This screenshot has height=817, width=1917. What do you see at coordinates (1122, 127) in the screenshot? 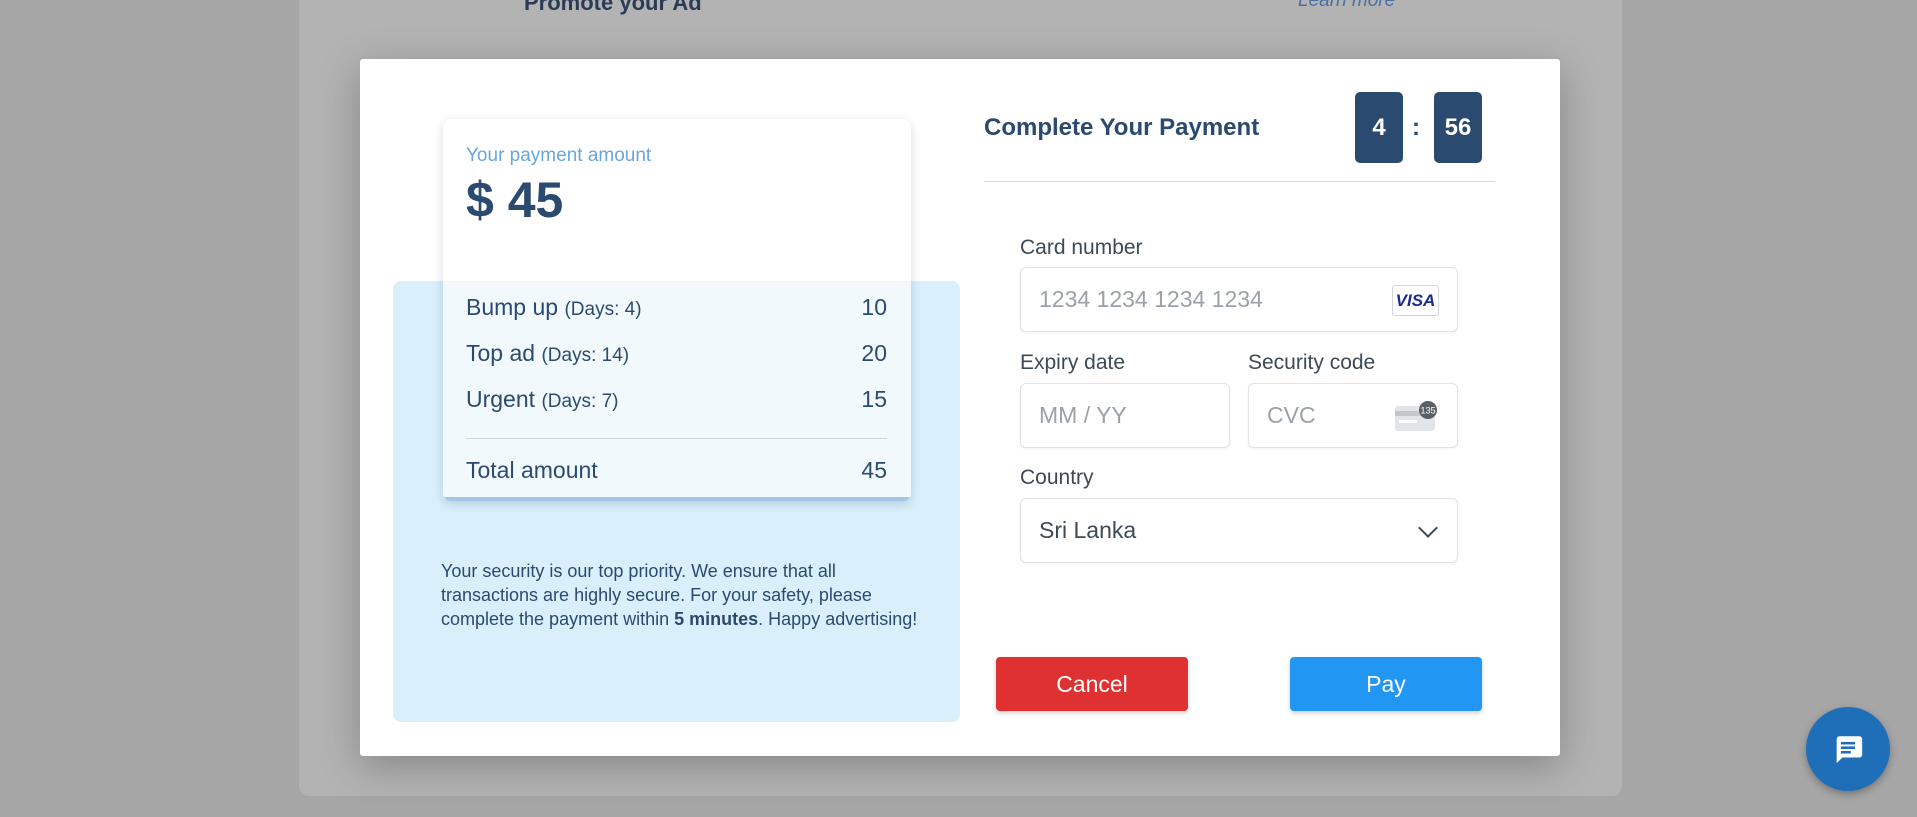
I see `payment-title: Complete Your Payment` at bounding box center [1122, 127].